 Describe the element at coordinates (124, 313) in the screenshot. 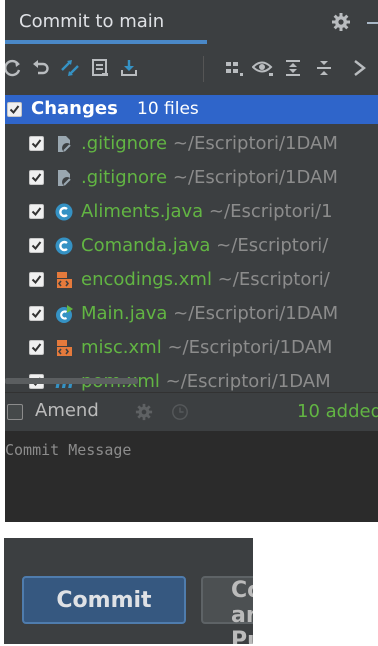

I see `file-name: Main.java` at that location.